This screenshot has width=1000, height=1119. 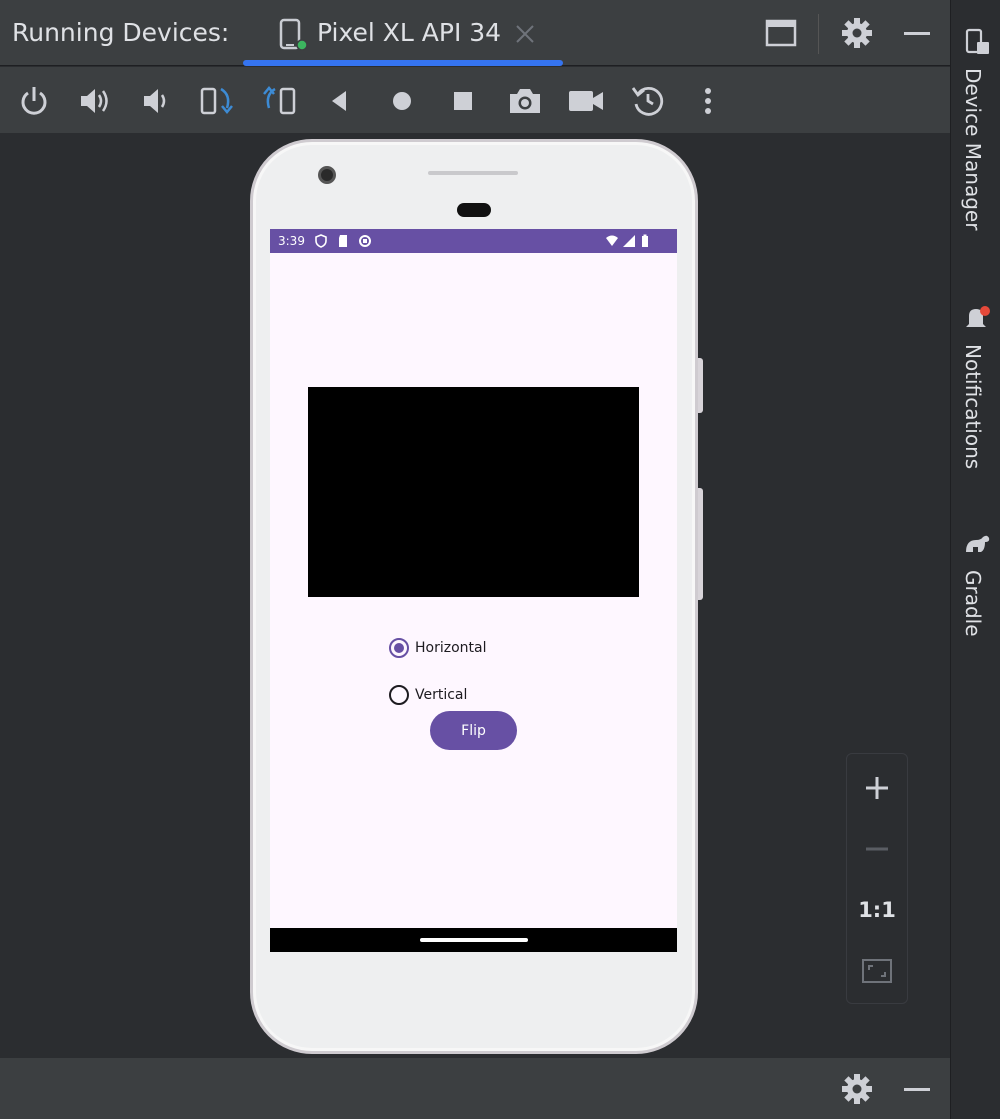 I want to click on camera-icon, so click(x=525, y=101).